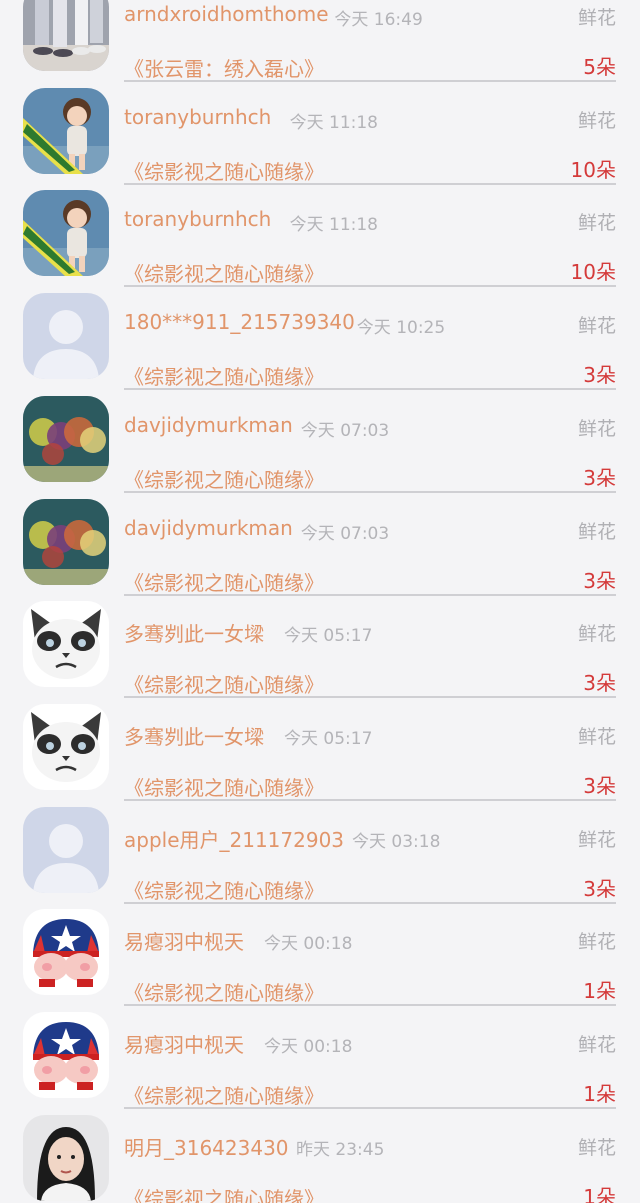  Describe the element at coordinates (226, 14) in the screenshot. I see `username: arndxroidhomthome` at that location.